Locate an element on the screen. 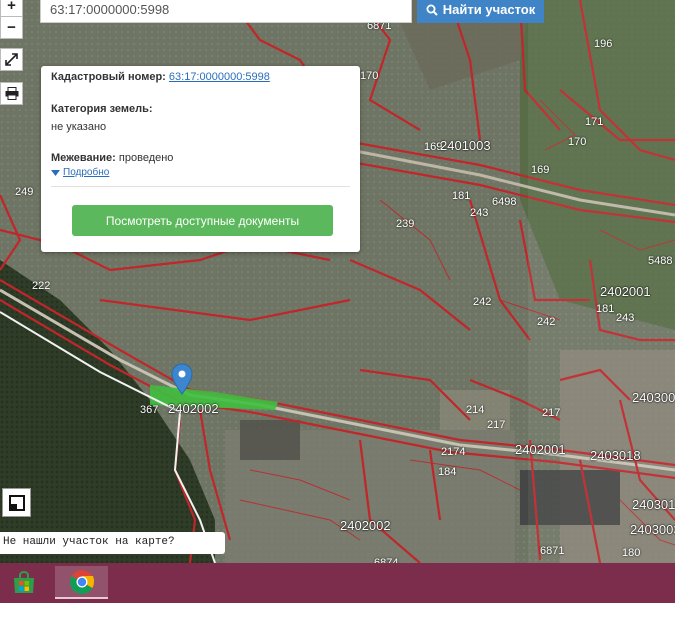 This screenshot has width=675, height=640. plot-number: 6871 is located at coordinates (552, 551).